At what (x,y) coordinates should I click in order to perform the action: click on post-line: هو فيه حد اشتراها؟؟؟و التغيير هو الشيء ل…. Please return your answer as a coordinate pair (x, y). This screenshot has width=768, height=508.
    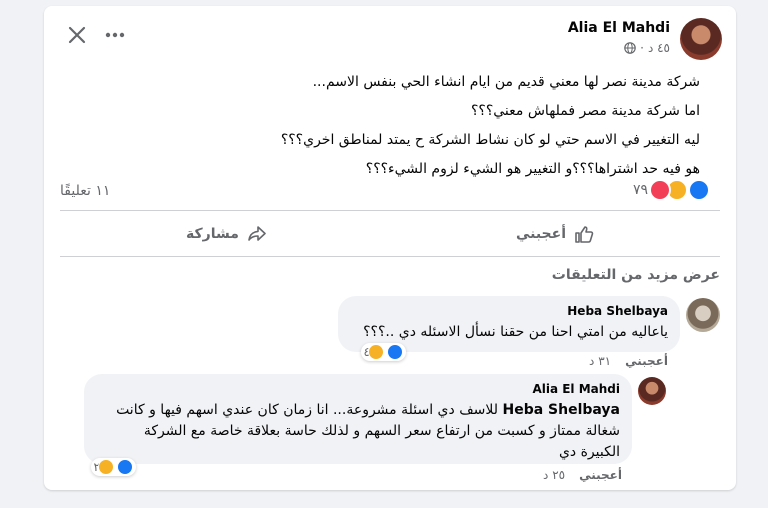
    Looking at the image, I should click on (532, 169).